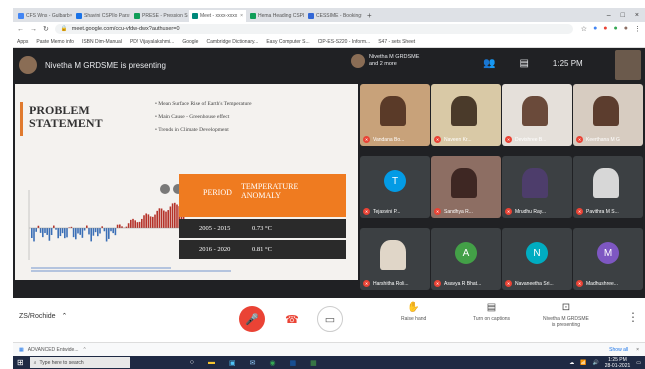 The height and width of the screenshot is (369, 645). What do you see at coordinates (611, 29) in the screenshot?
I see `extension-icons: ☆ ● ● ● ● ⋮` at bounding box center [611, 29].